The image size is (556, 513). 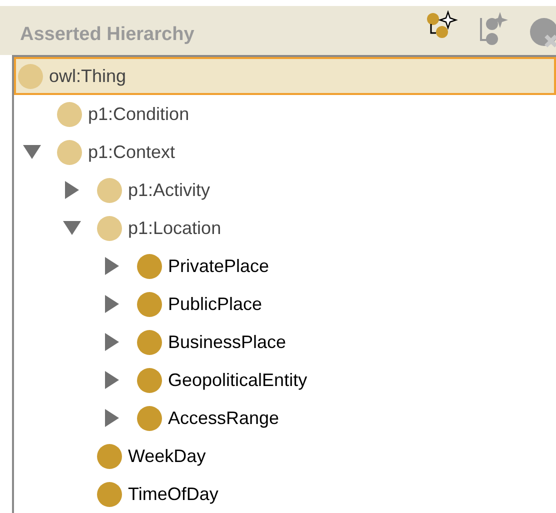 I want to click on tree-item: p1:Context, so click(x=285, y=152).